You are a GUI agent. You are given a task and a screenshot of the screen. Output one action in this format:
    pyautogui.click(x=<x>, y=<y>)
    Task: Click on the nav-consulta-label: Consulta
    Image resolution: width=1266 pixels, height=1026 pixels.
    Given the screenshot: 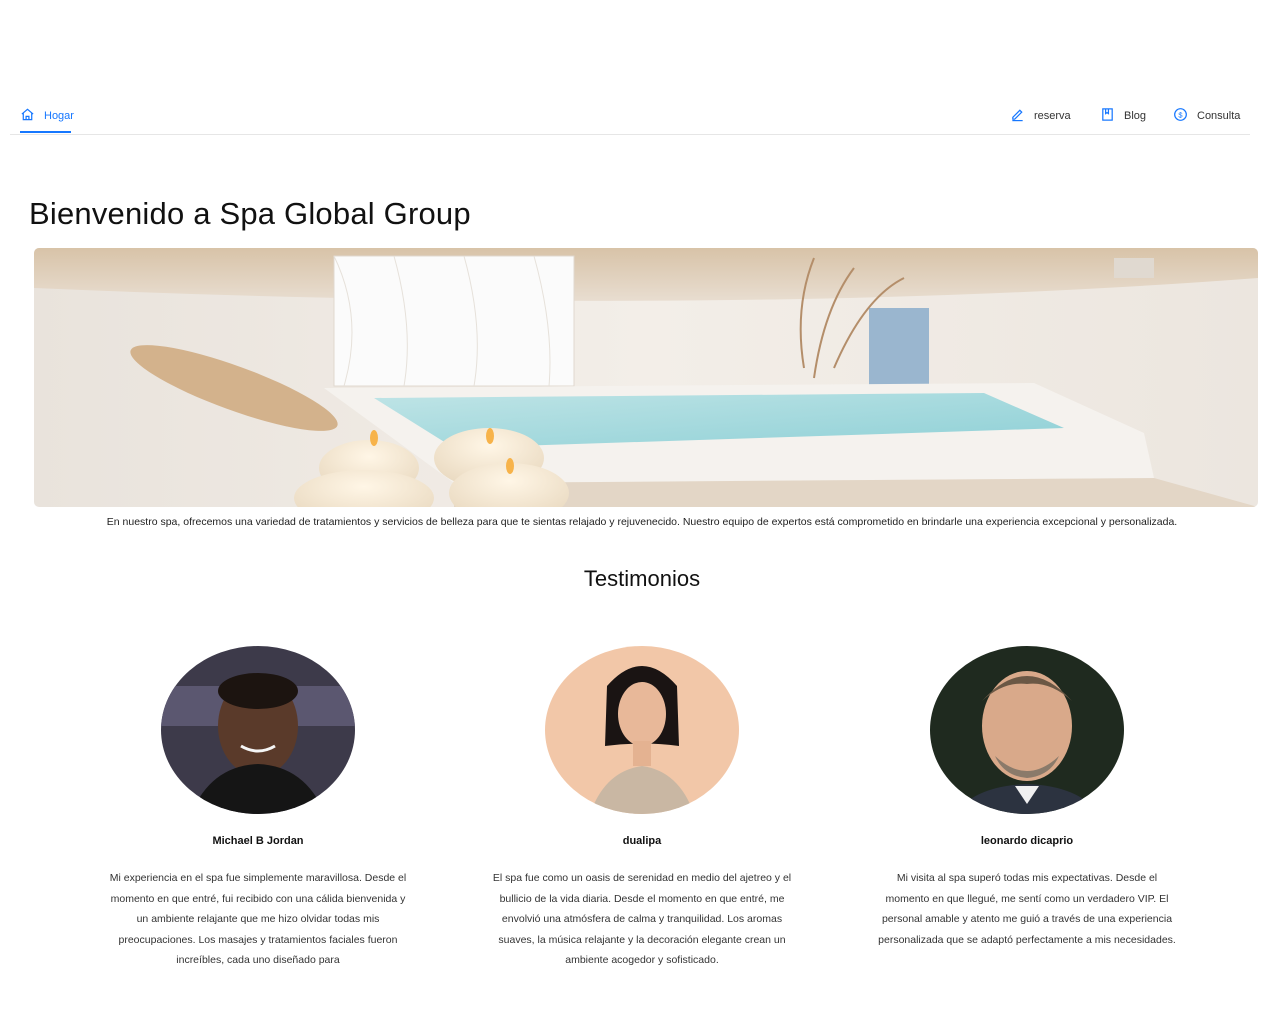 What is the action you would take?
    pyautogui.click(x=1219, y=116)
    